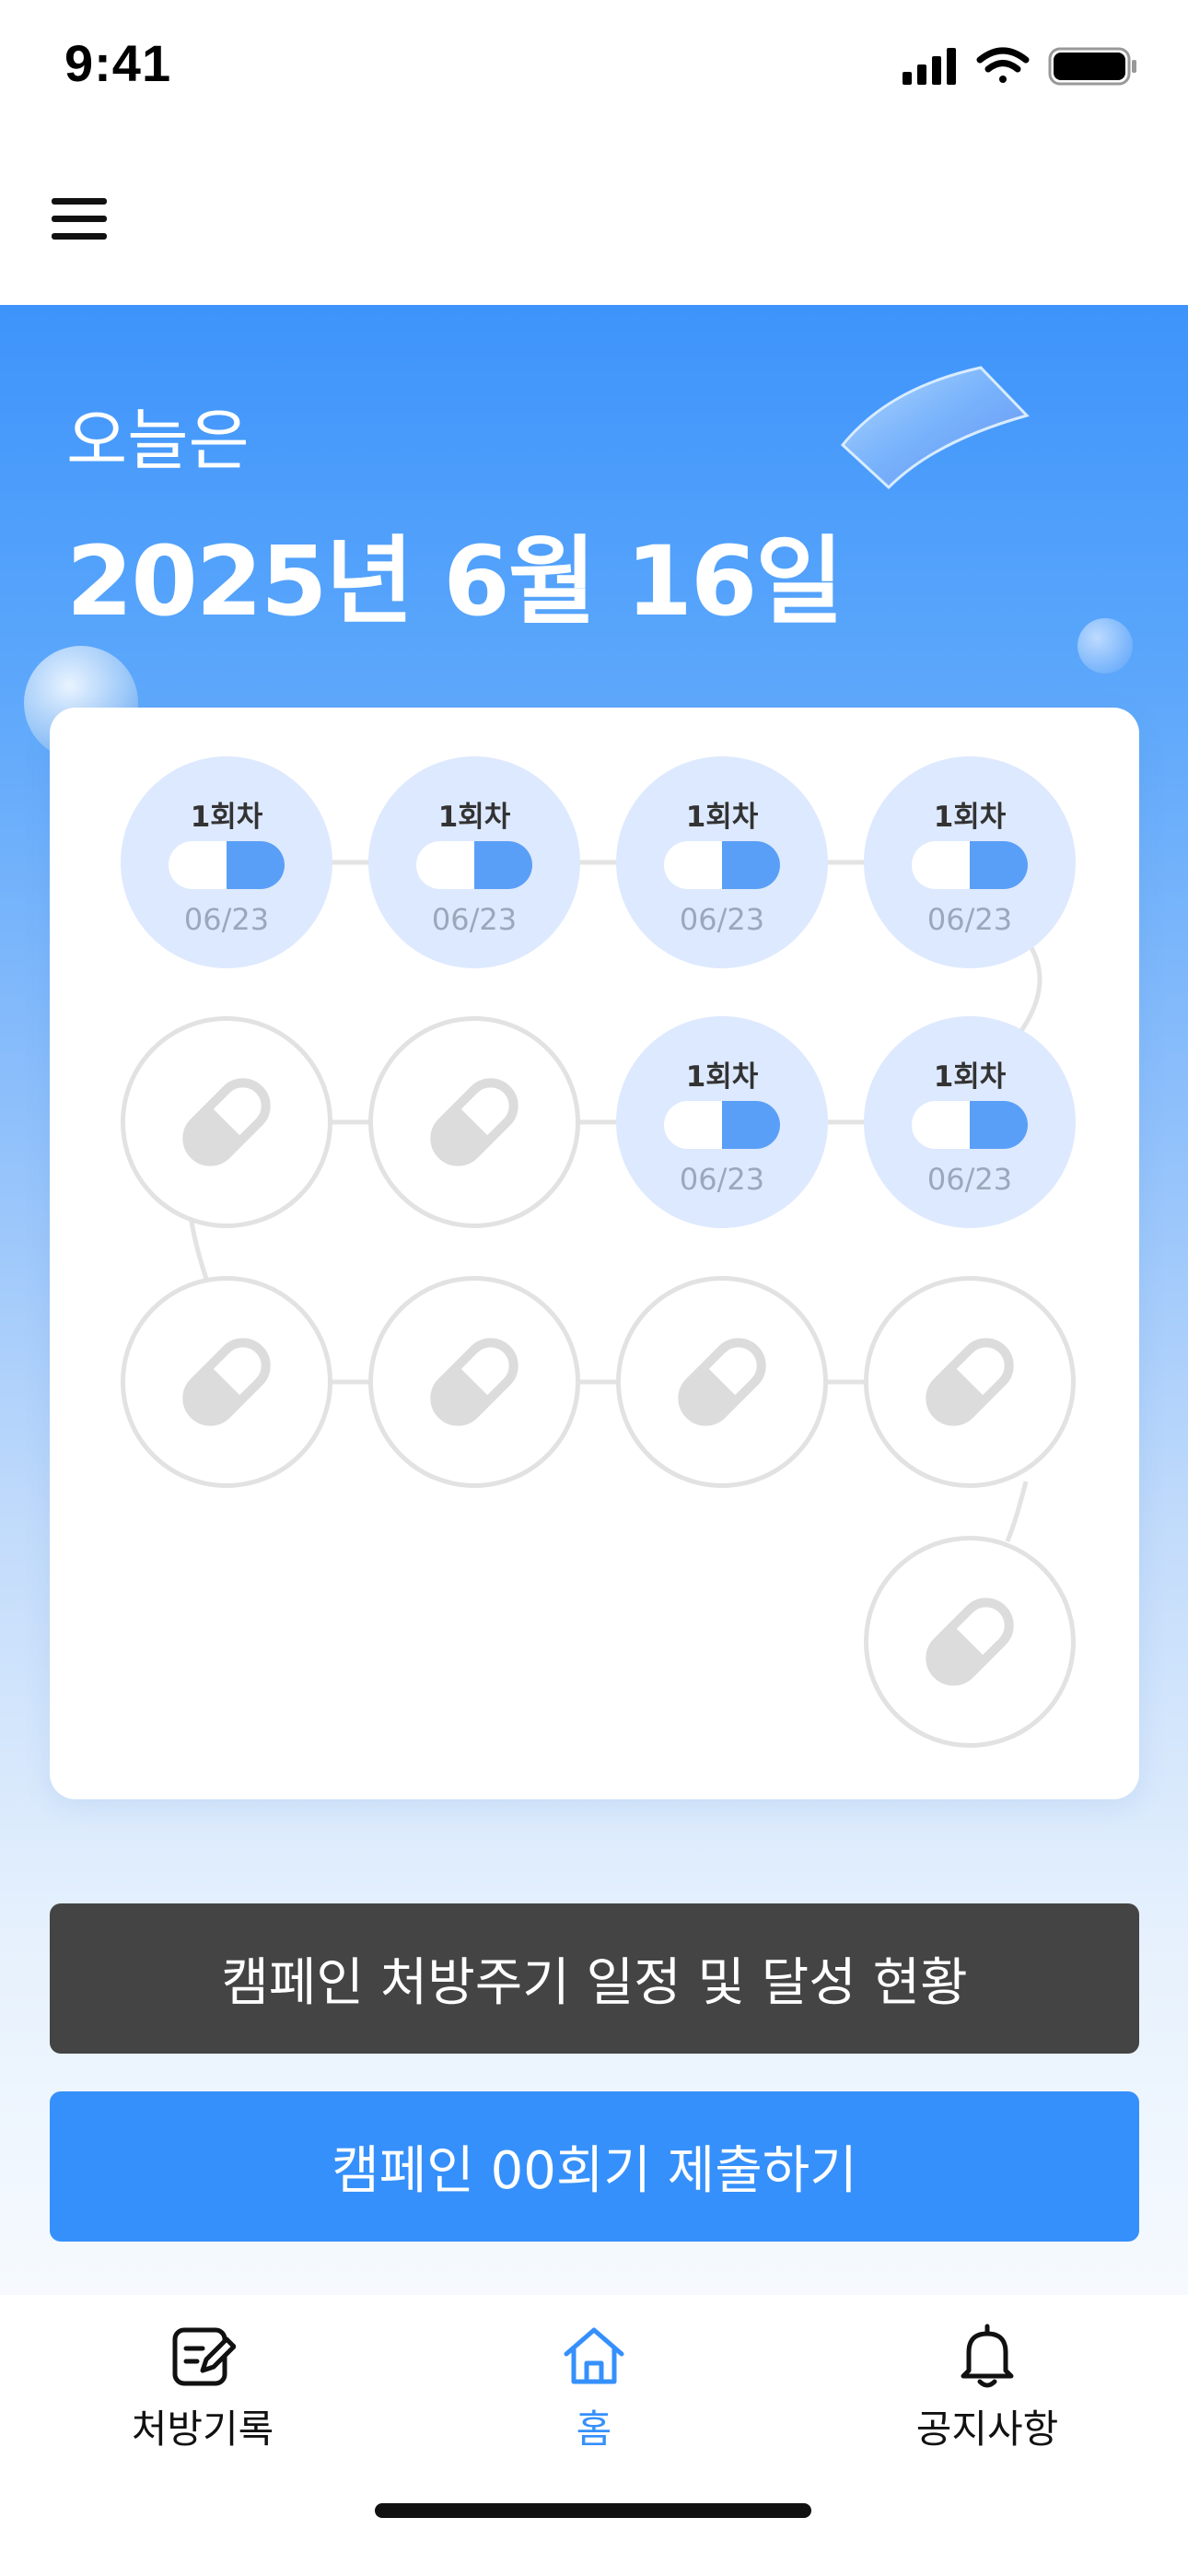  Describe the element at coordinates (204, 2356) in the screenshot. I see `prescription-edit-icon` at that location.